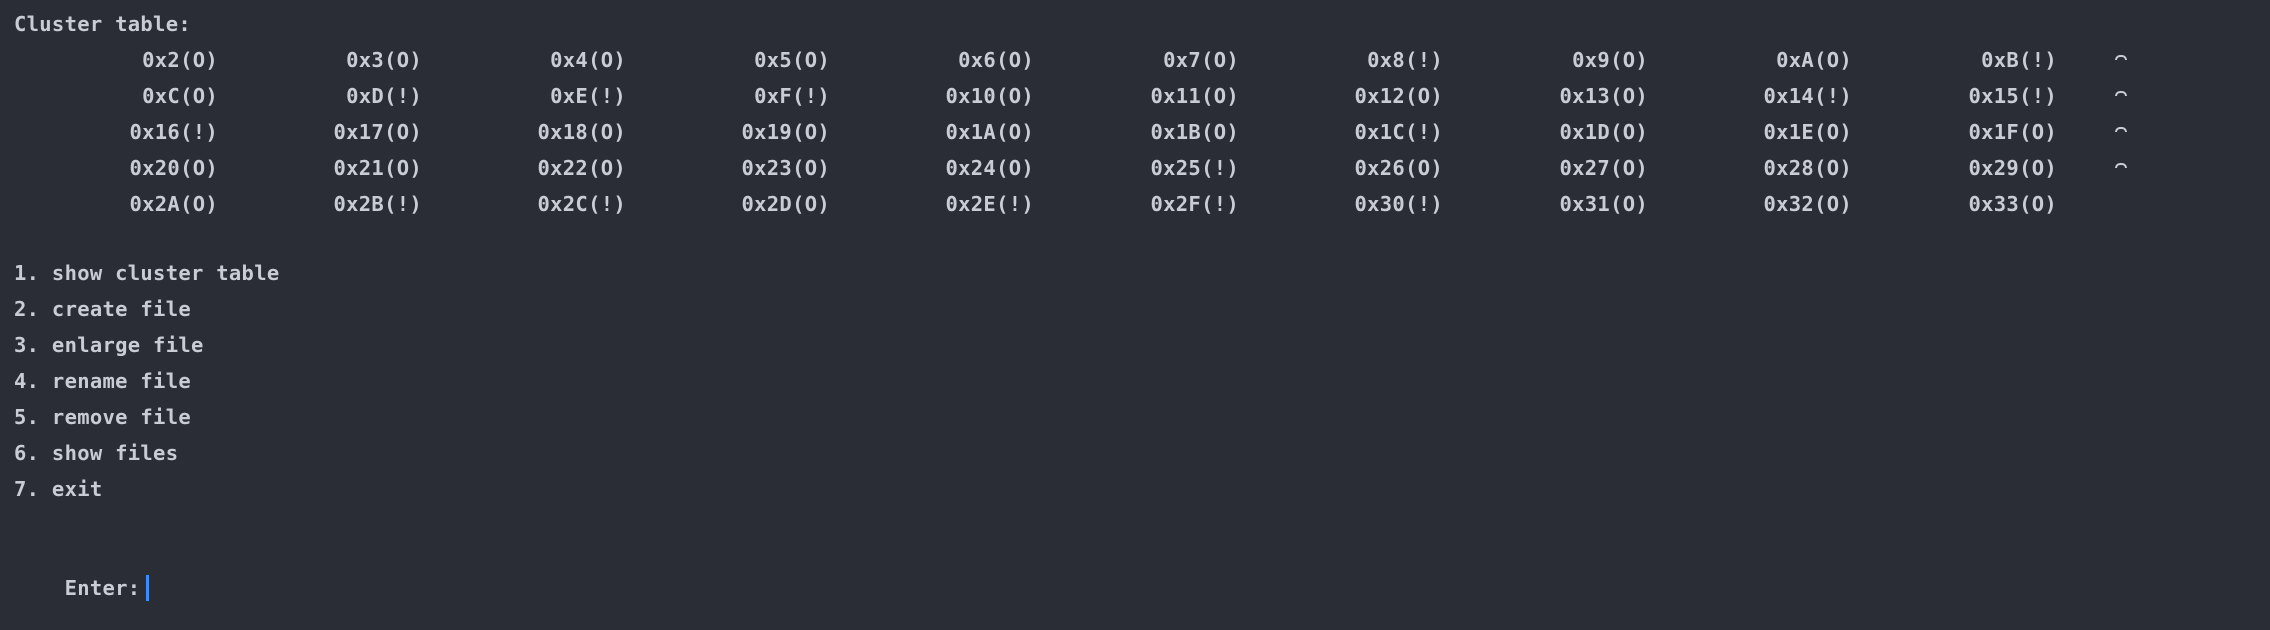 Image resolution: width=2270 pixels, height=630 pixels. Describe the element at coordinates (180, 96) in the screenshot. I see `cluster-cell: 0xC(O)` at that location.